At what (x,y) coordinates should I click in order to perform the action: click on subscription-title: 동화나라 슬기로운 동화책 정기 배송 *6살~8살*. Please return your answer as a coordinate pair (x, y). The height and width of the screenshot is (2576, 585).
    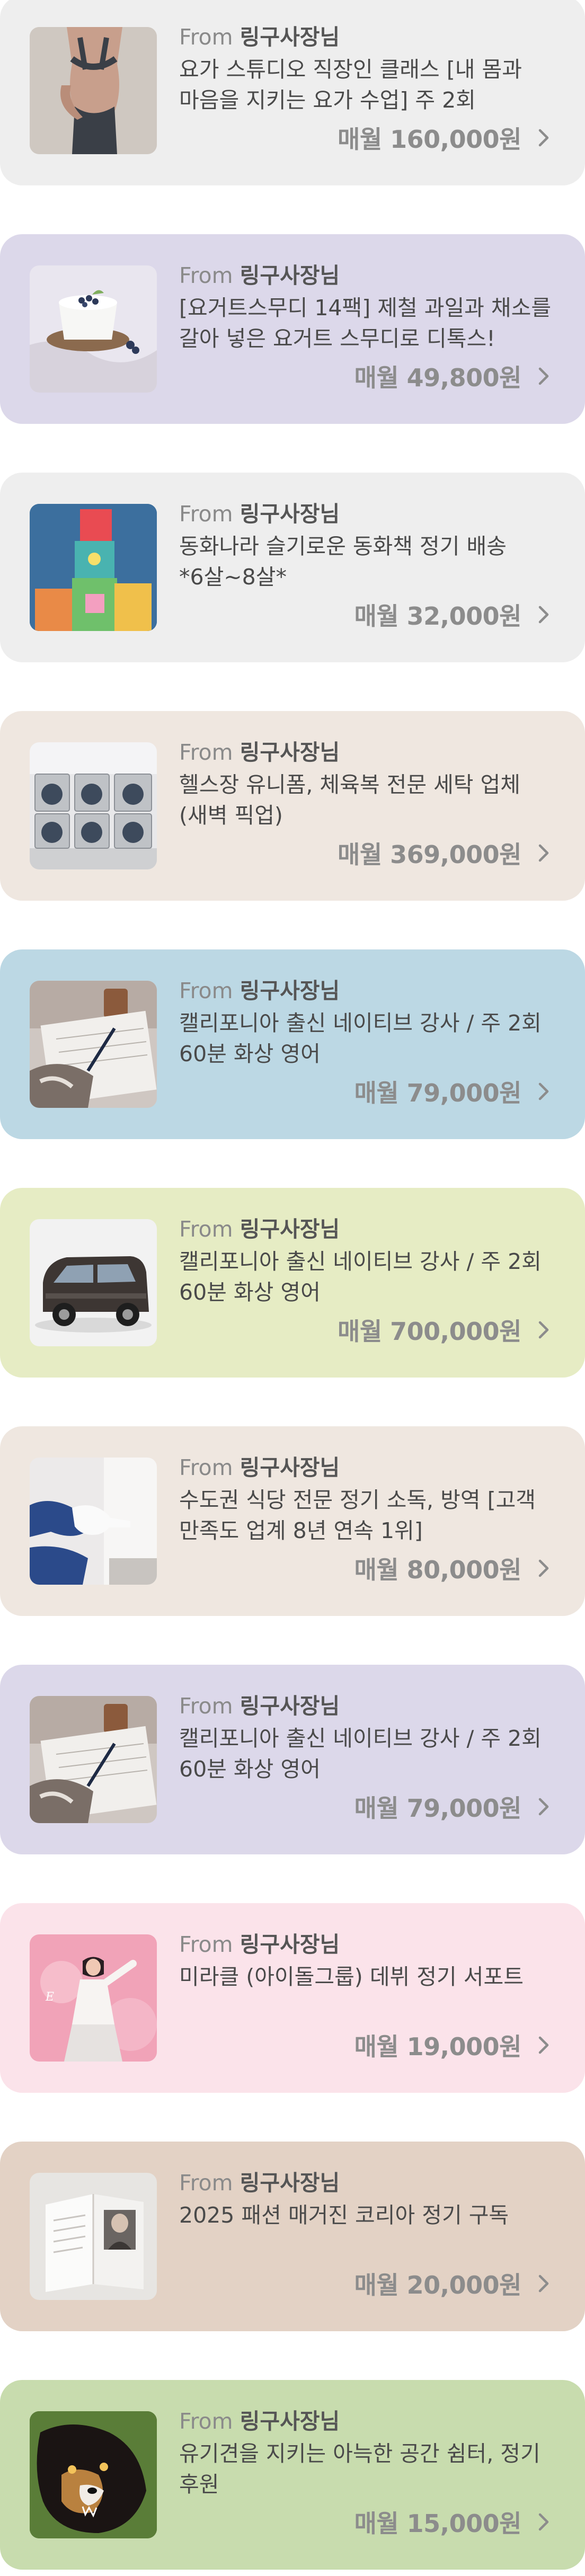
    Looking at the image, I should click on (343, 562).